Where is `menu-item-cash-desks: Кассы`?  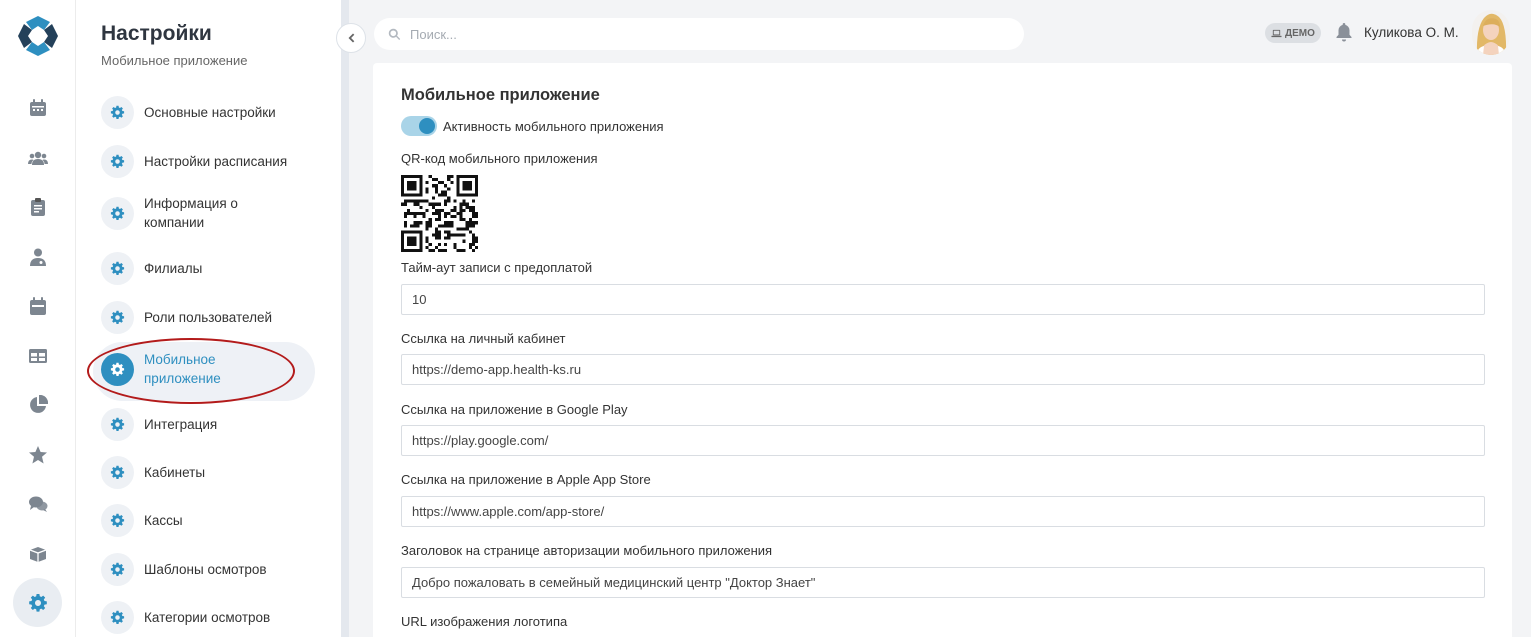
menu-item-cash-desks: Кассы is located at coordinates (208, 520).